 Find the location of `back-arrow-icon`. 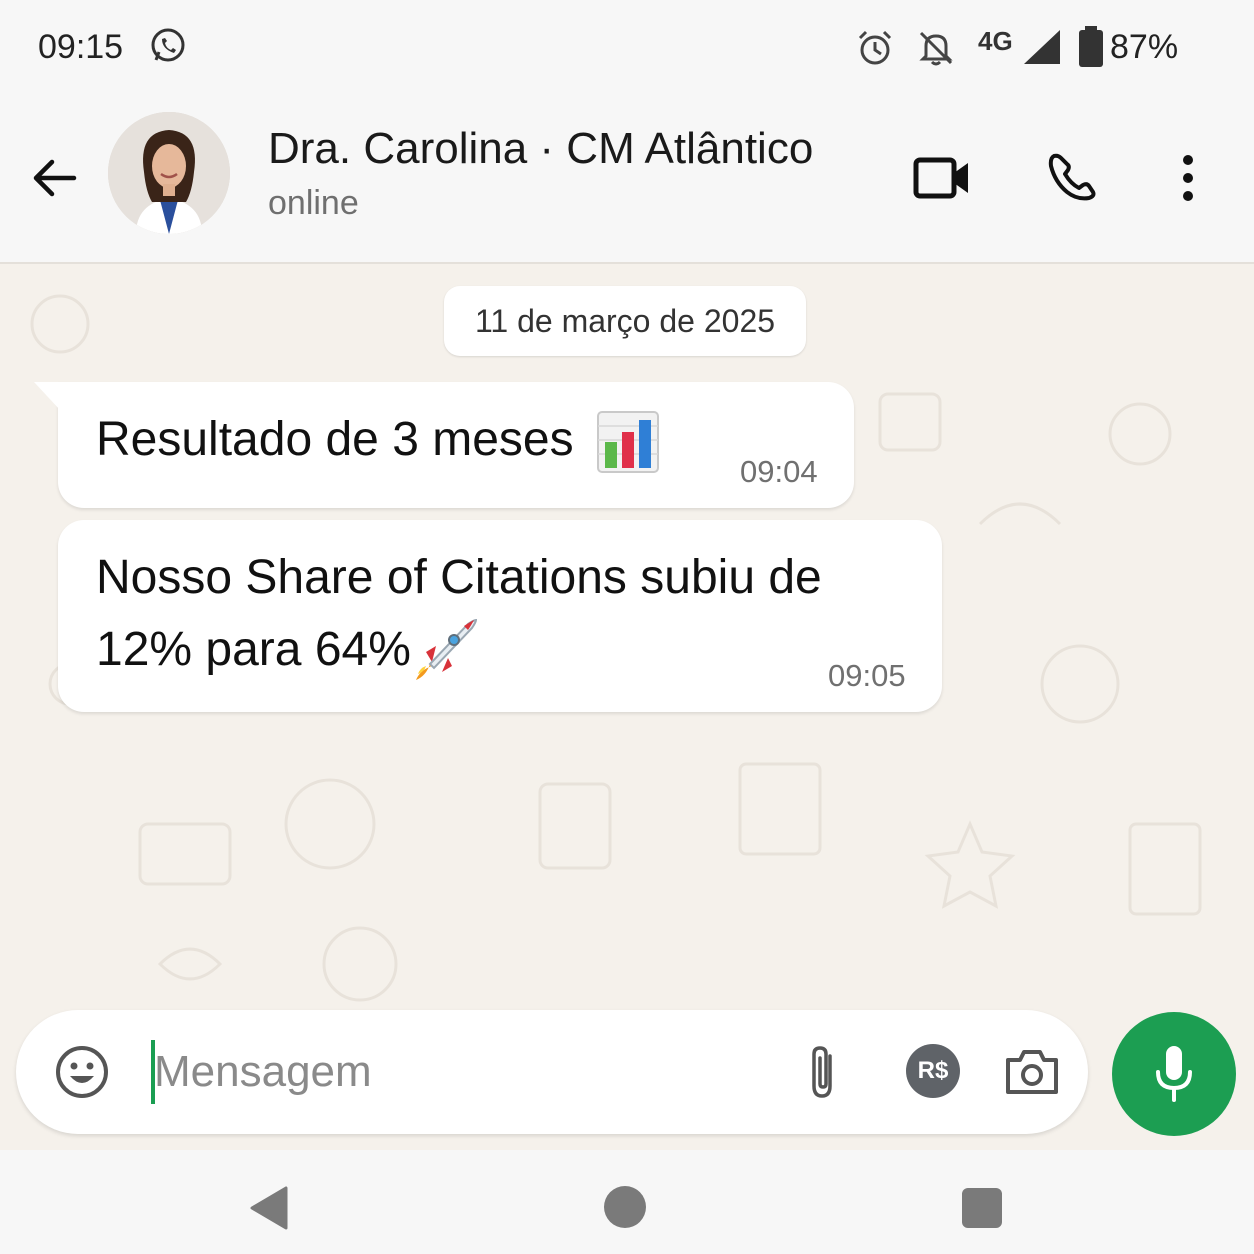

back-arrow-icon is located at coordinates (54, 178).